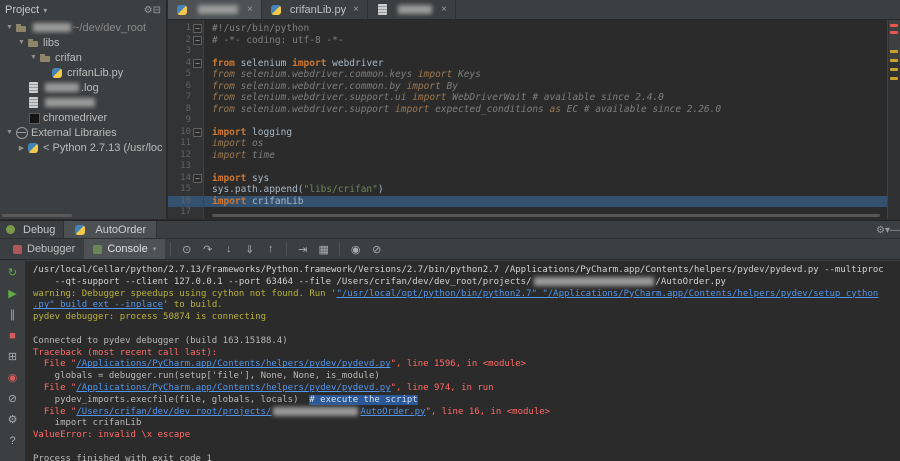  Describe the element at coordinates (185, 144) in the screenshot. I see `line-number: 11` at that location.